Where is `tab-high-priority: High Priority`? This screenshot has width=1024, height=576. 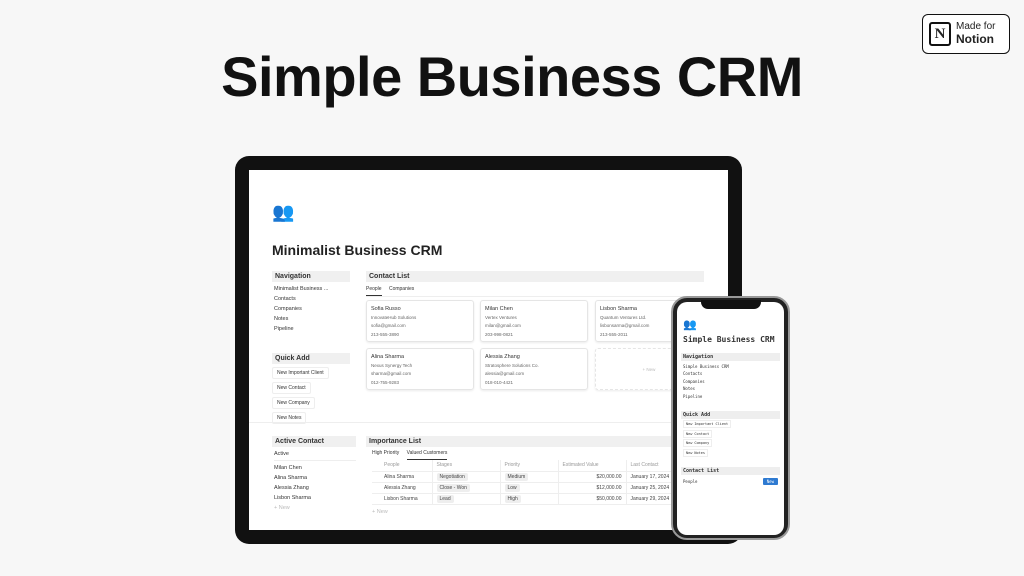
tab-high-priority: High Priority is located at coordinates (385, 454).